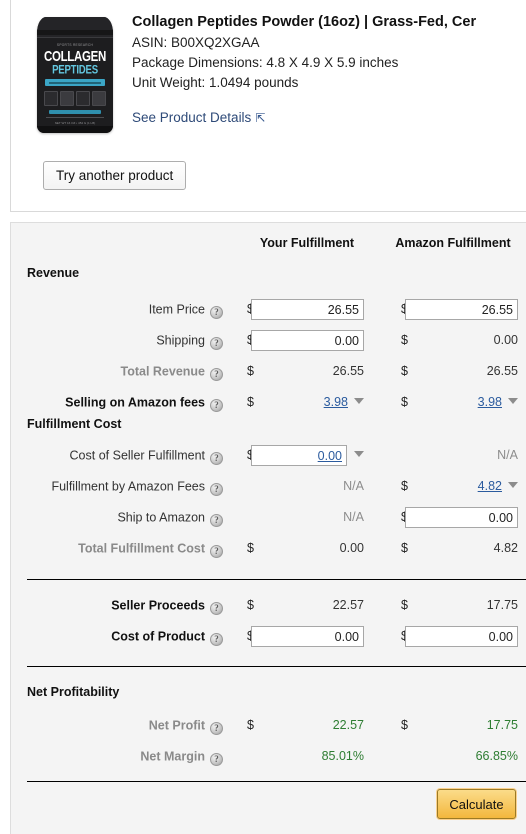 The image size is (526, 834). Describe the element at coordinates (307, 309) in the screenshot. I see `input-item-price-your` at that location.